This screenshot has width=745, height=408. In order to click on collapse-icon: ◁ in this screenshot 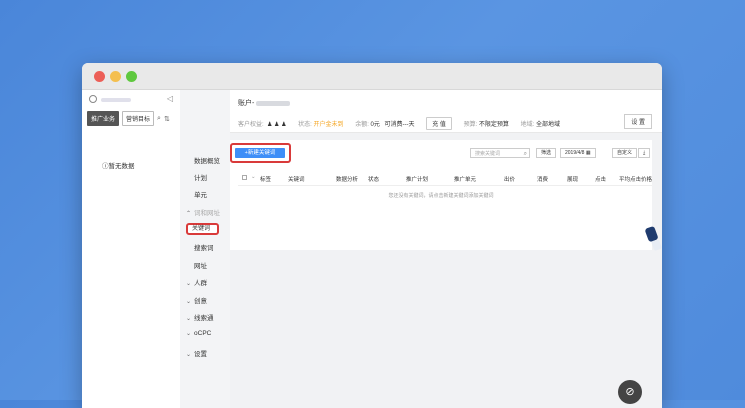, I will do `click(170, 98)`.